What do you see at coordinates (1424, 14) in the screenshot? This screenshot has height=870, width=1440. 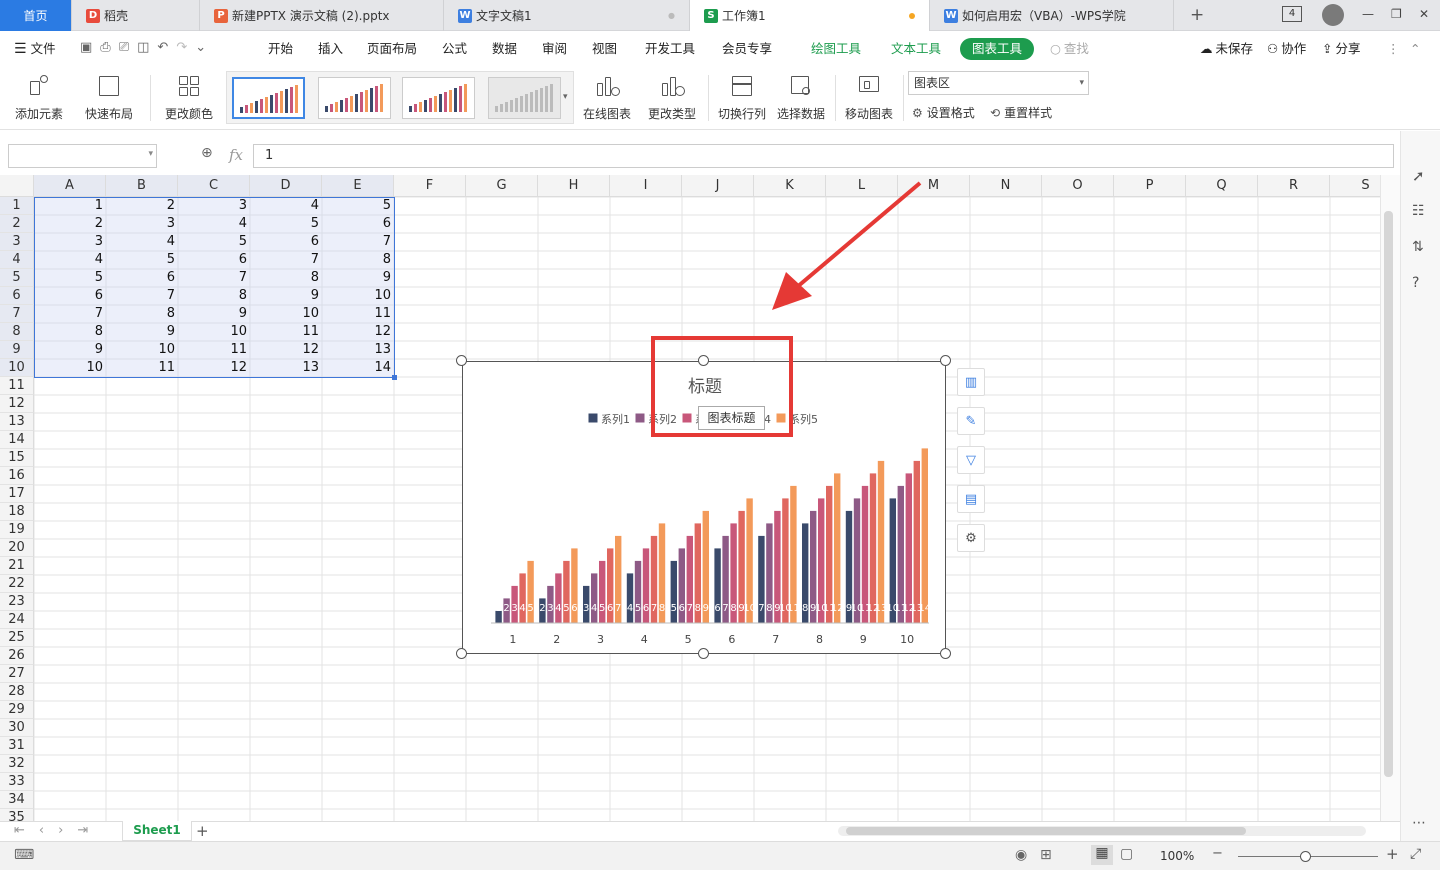 I see `close-window-icon: ✕` at bounding box center [1424, 14].